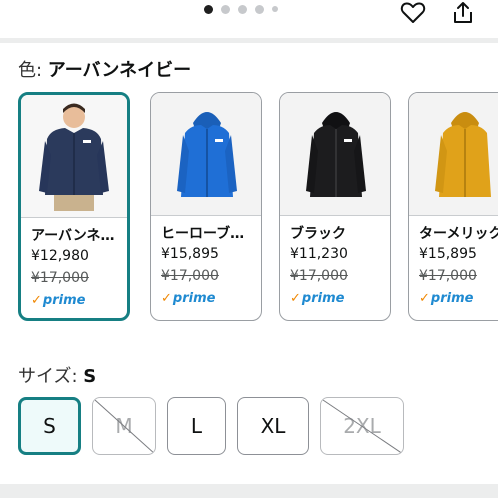 The image size is (498, 498). I want to click on size-option-m: M, so click(124, 426).